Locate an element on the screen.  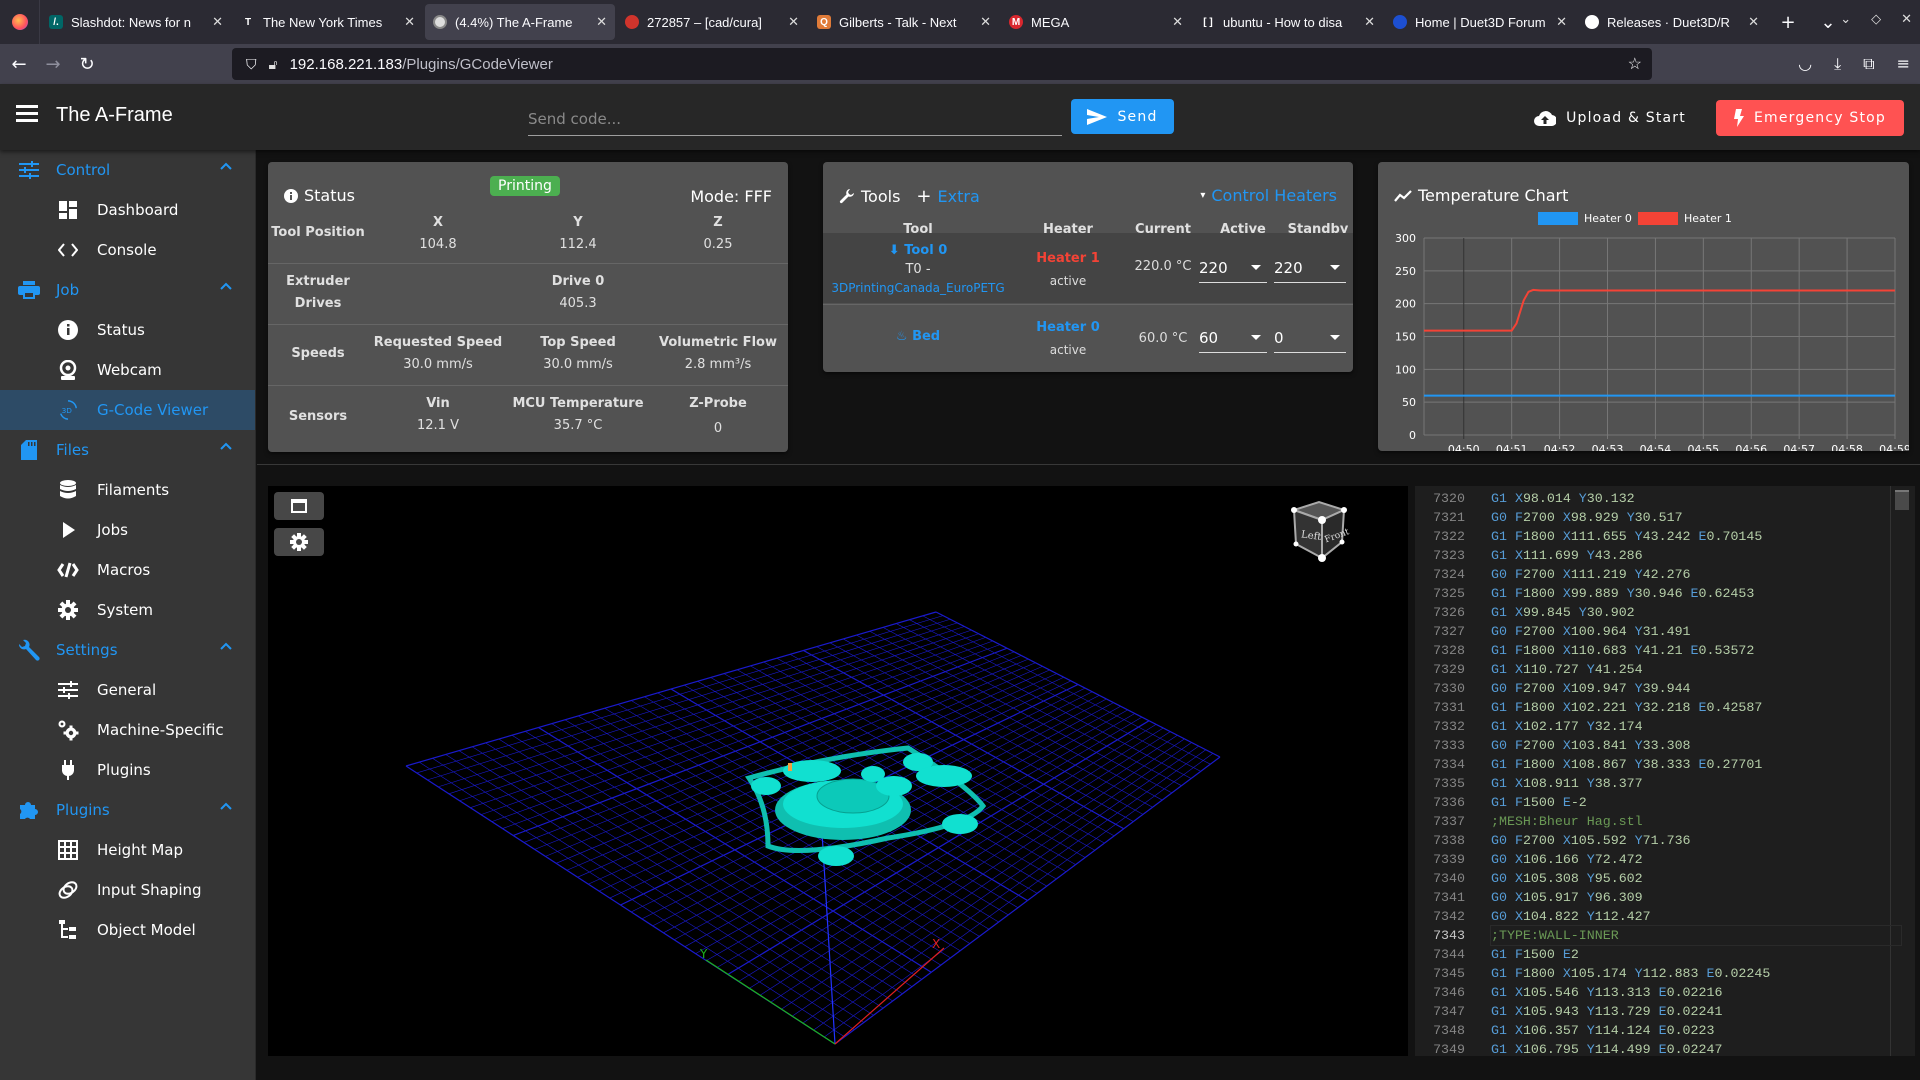
add-extra-icon: + is located at coordinates (923, 196).